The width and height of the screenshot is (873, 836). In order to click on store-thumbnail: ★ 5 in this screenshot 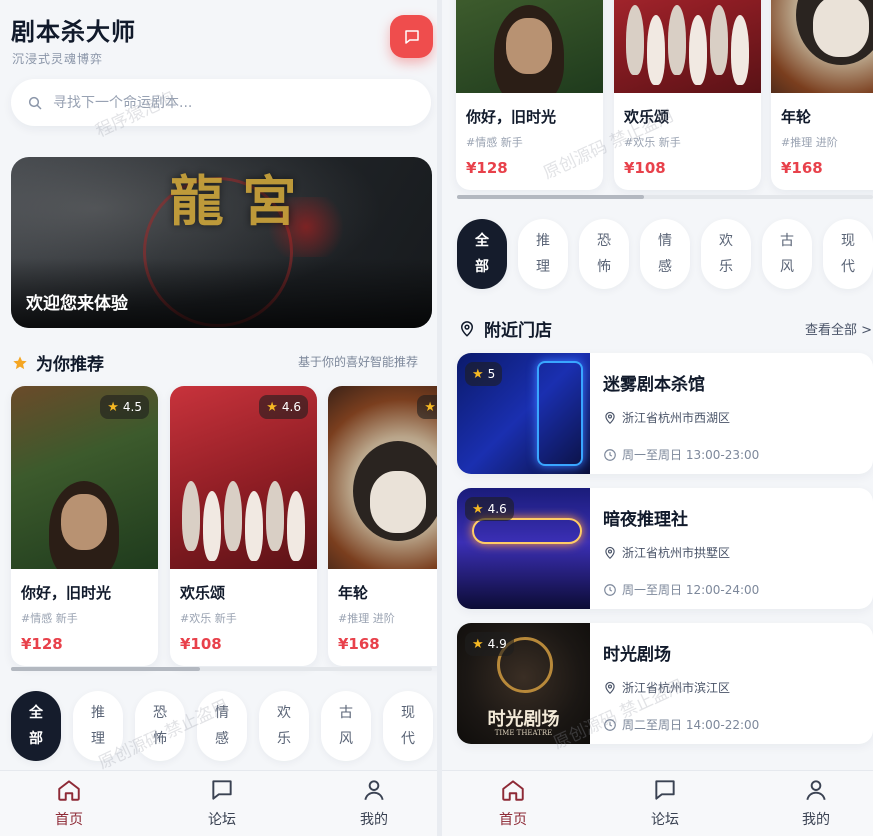, I will do `click(523, 413)`.